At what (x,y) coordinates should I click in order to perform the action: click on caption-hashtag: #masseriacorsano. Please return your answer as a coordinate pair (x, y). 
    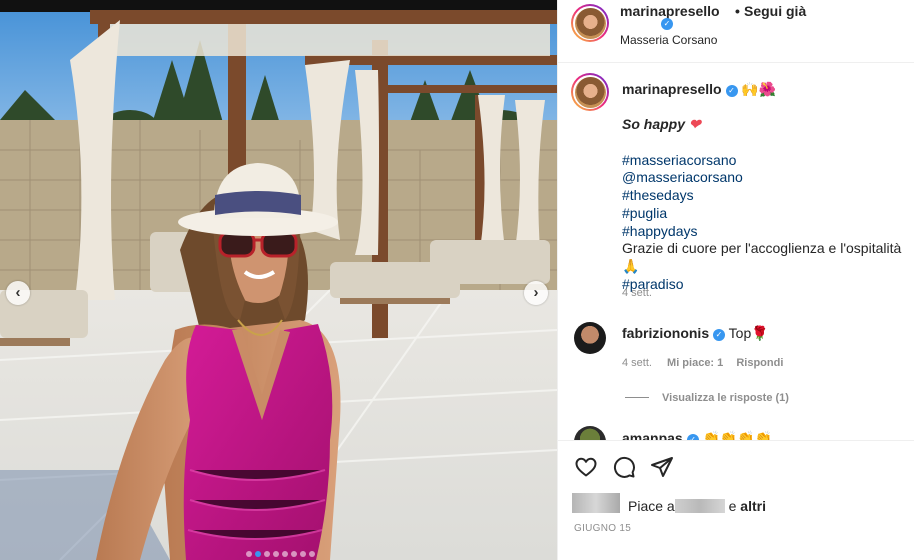
    Looking at the image, I should click on (767, 161).